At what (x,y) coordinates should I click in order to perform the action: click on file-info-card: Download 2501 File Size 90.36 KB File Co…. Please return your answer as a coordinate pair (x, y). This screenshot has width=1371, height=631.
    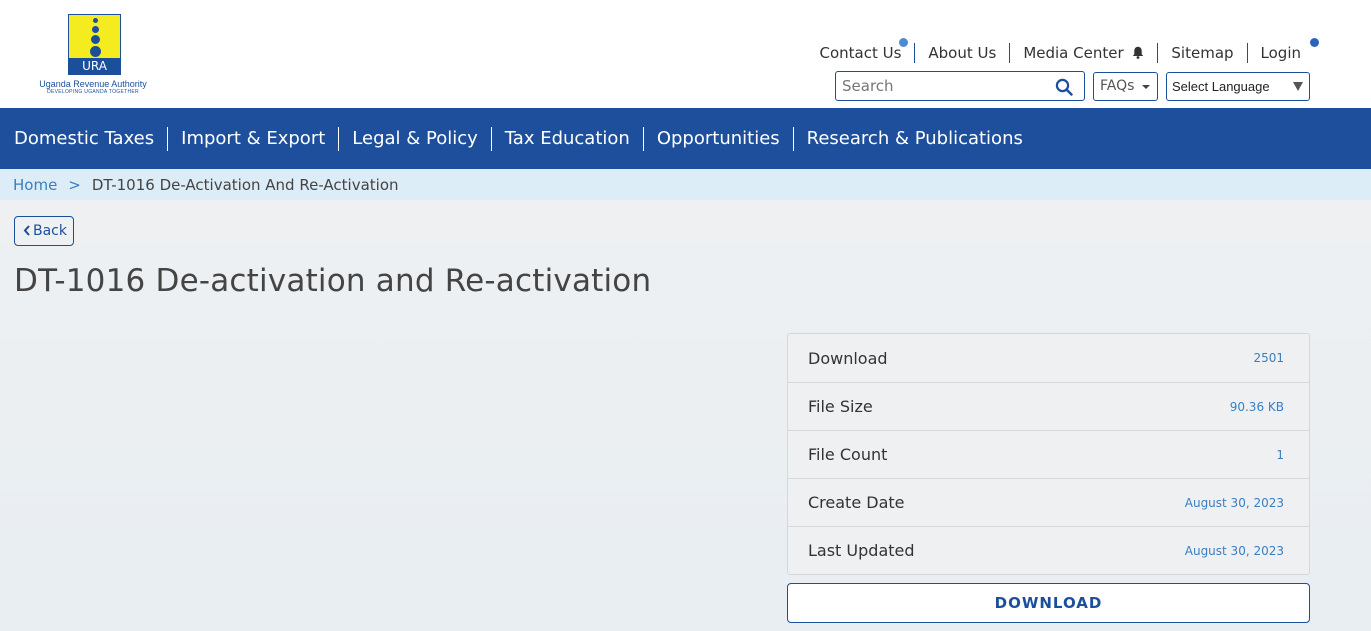
    Looking at the image, I should click on (1048, 454).